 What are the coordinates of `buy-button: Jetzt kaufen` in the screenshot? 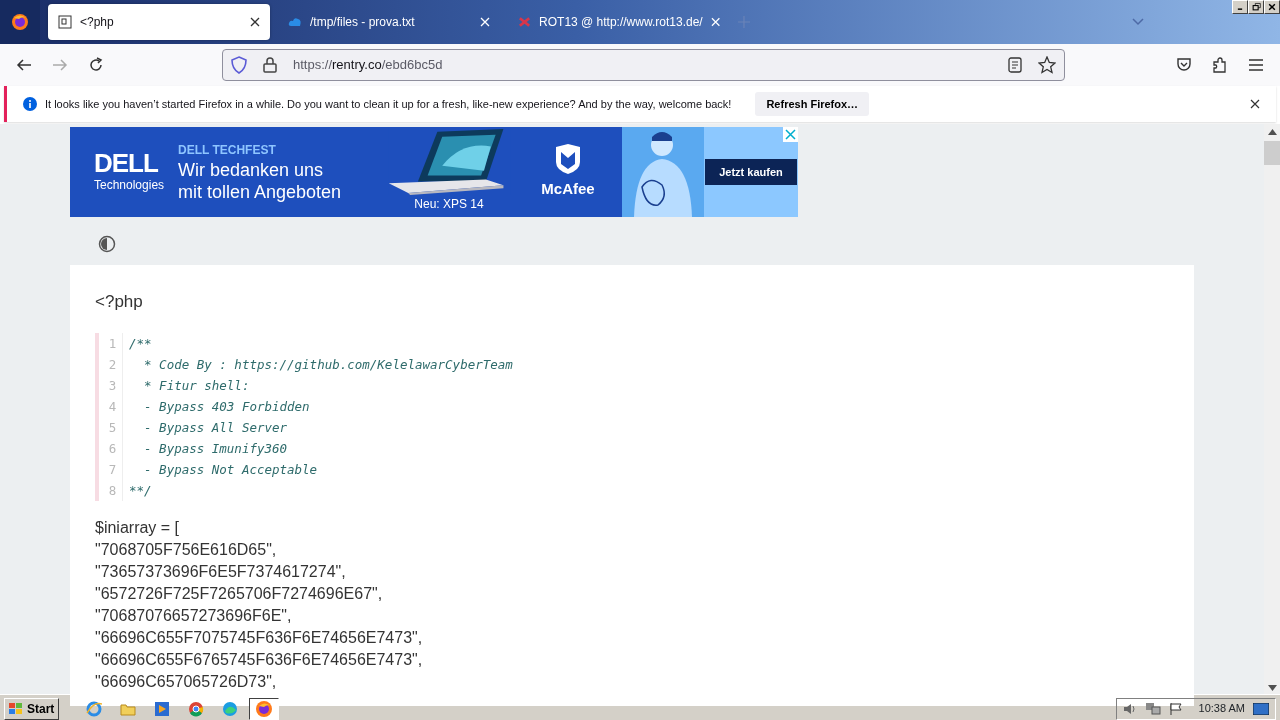 It's located at (751, 172).